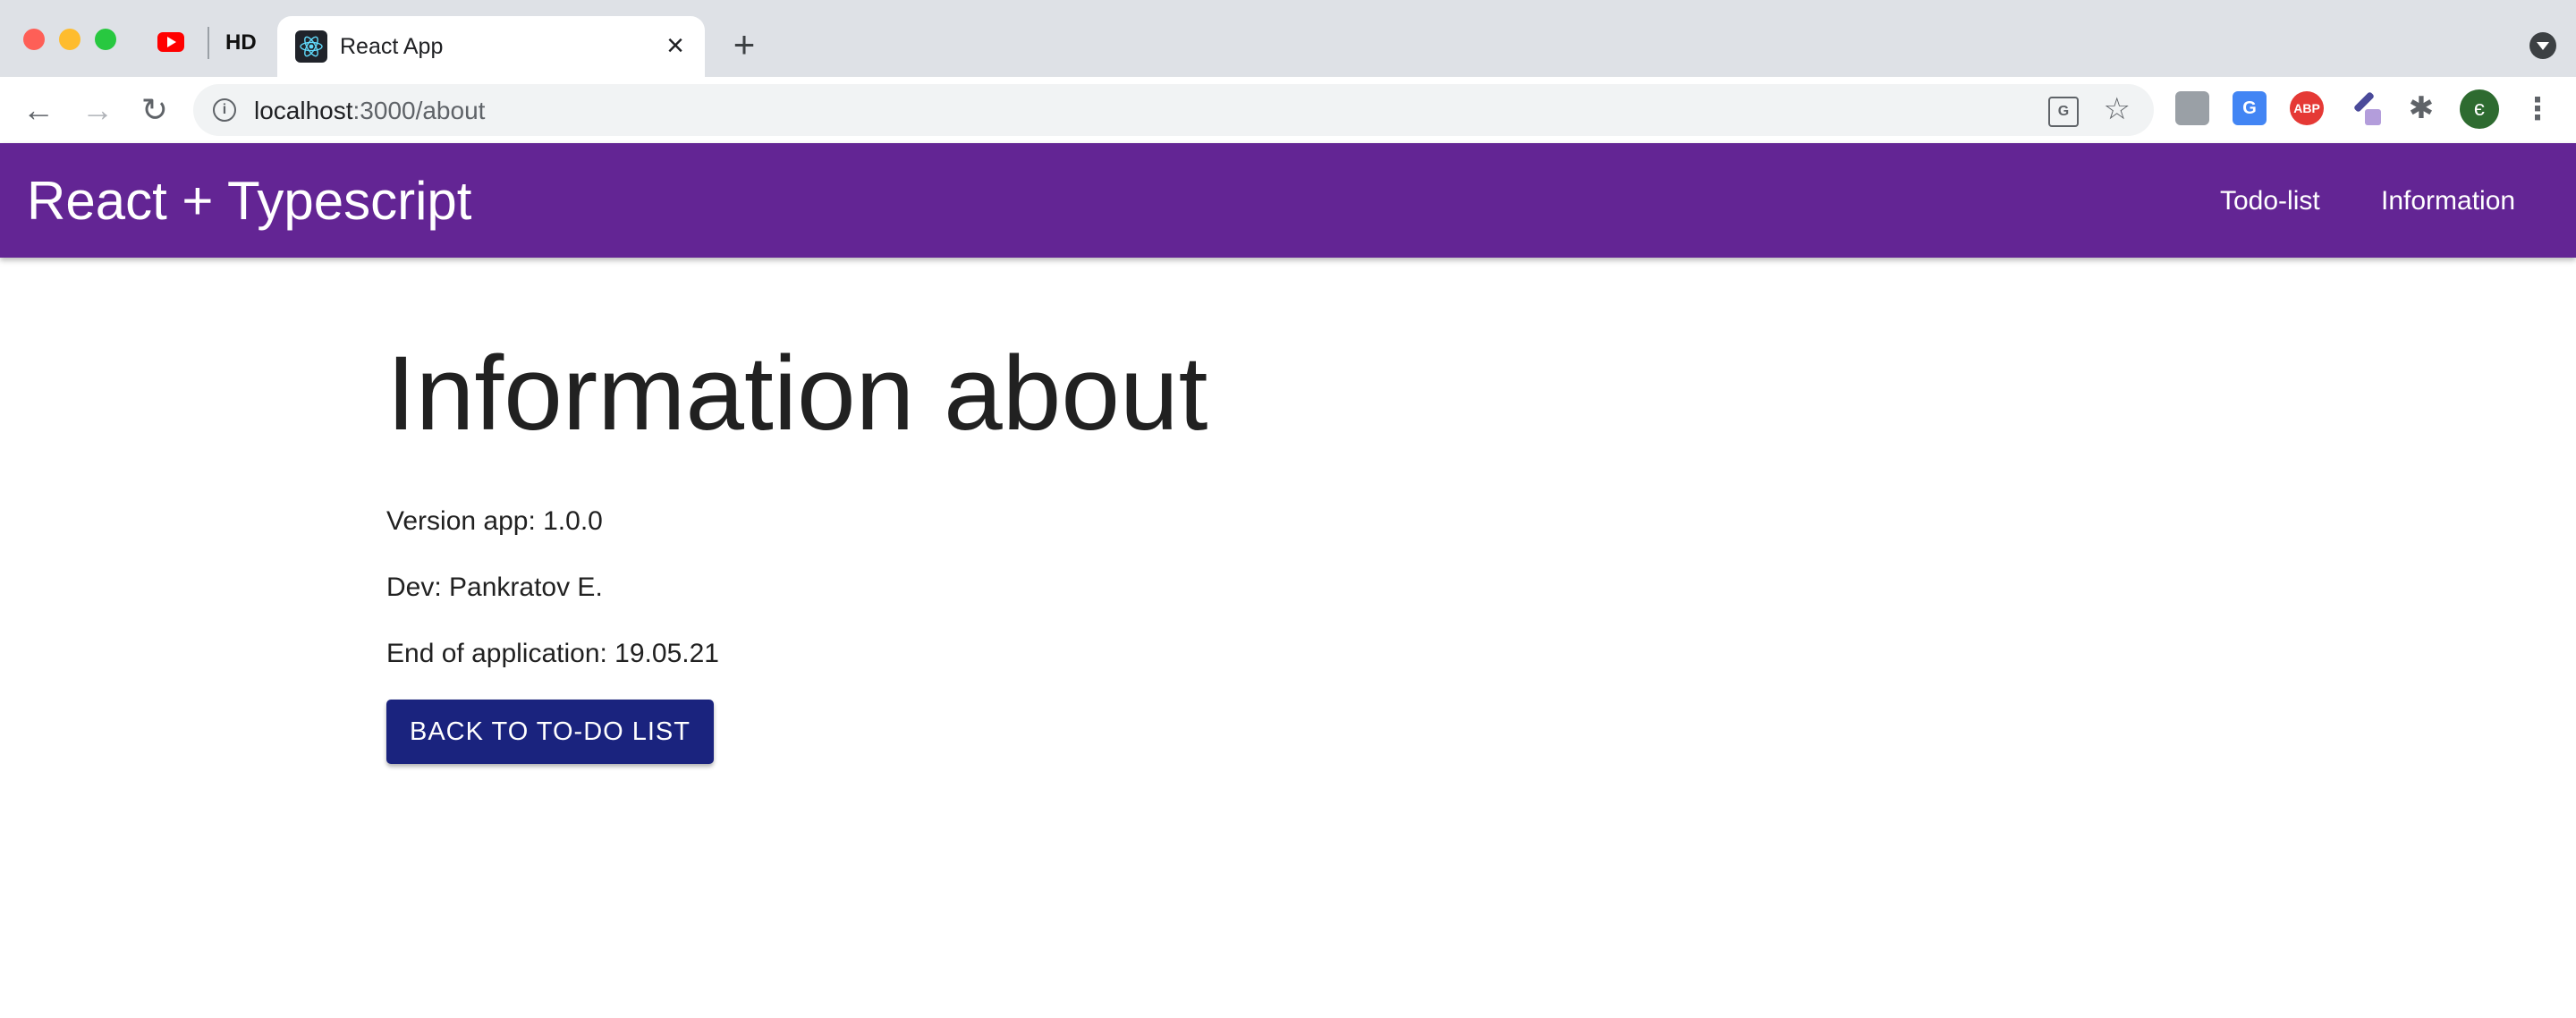 The height and width of the screenshot is (1018, 2576). I want to click on site-info-icon: i, so click(224, 110).